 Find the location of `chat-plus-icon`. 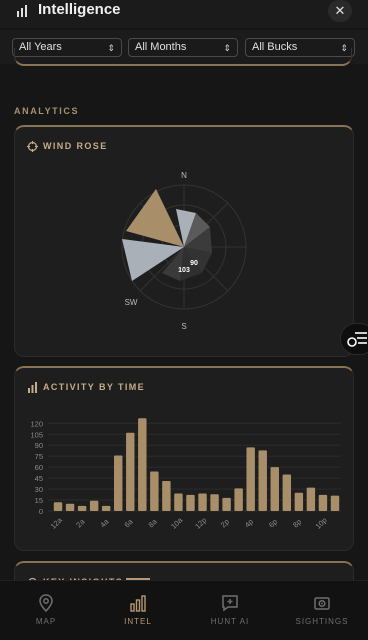

chat-plus-icon is located at coordinates (230, 603).